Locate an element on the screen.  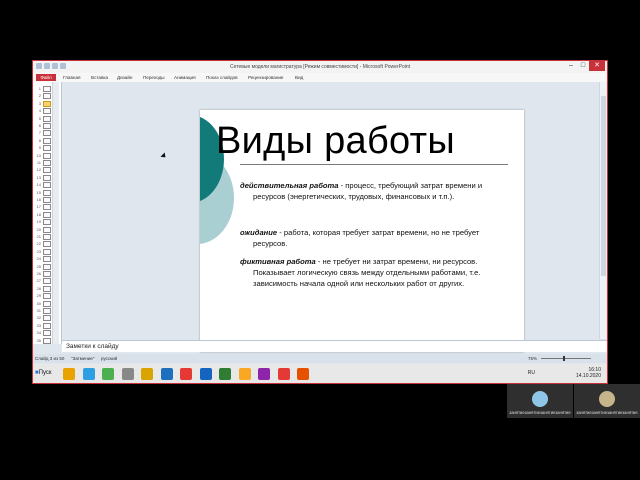
slide-thumbnail-number: 6 is located at coordinates (39, 125).